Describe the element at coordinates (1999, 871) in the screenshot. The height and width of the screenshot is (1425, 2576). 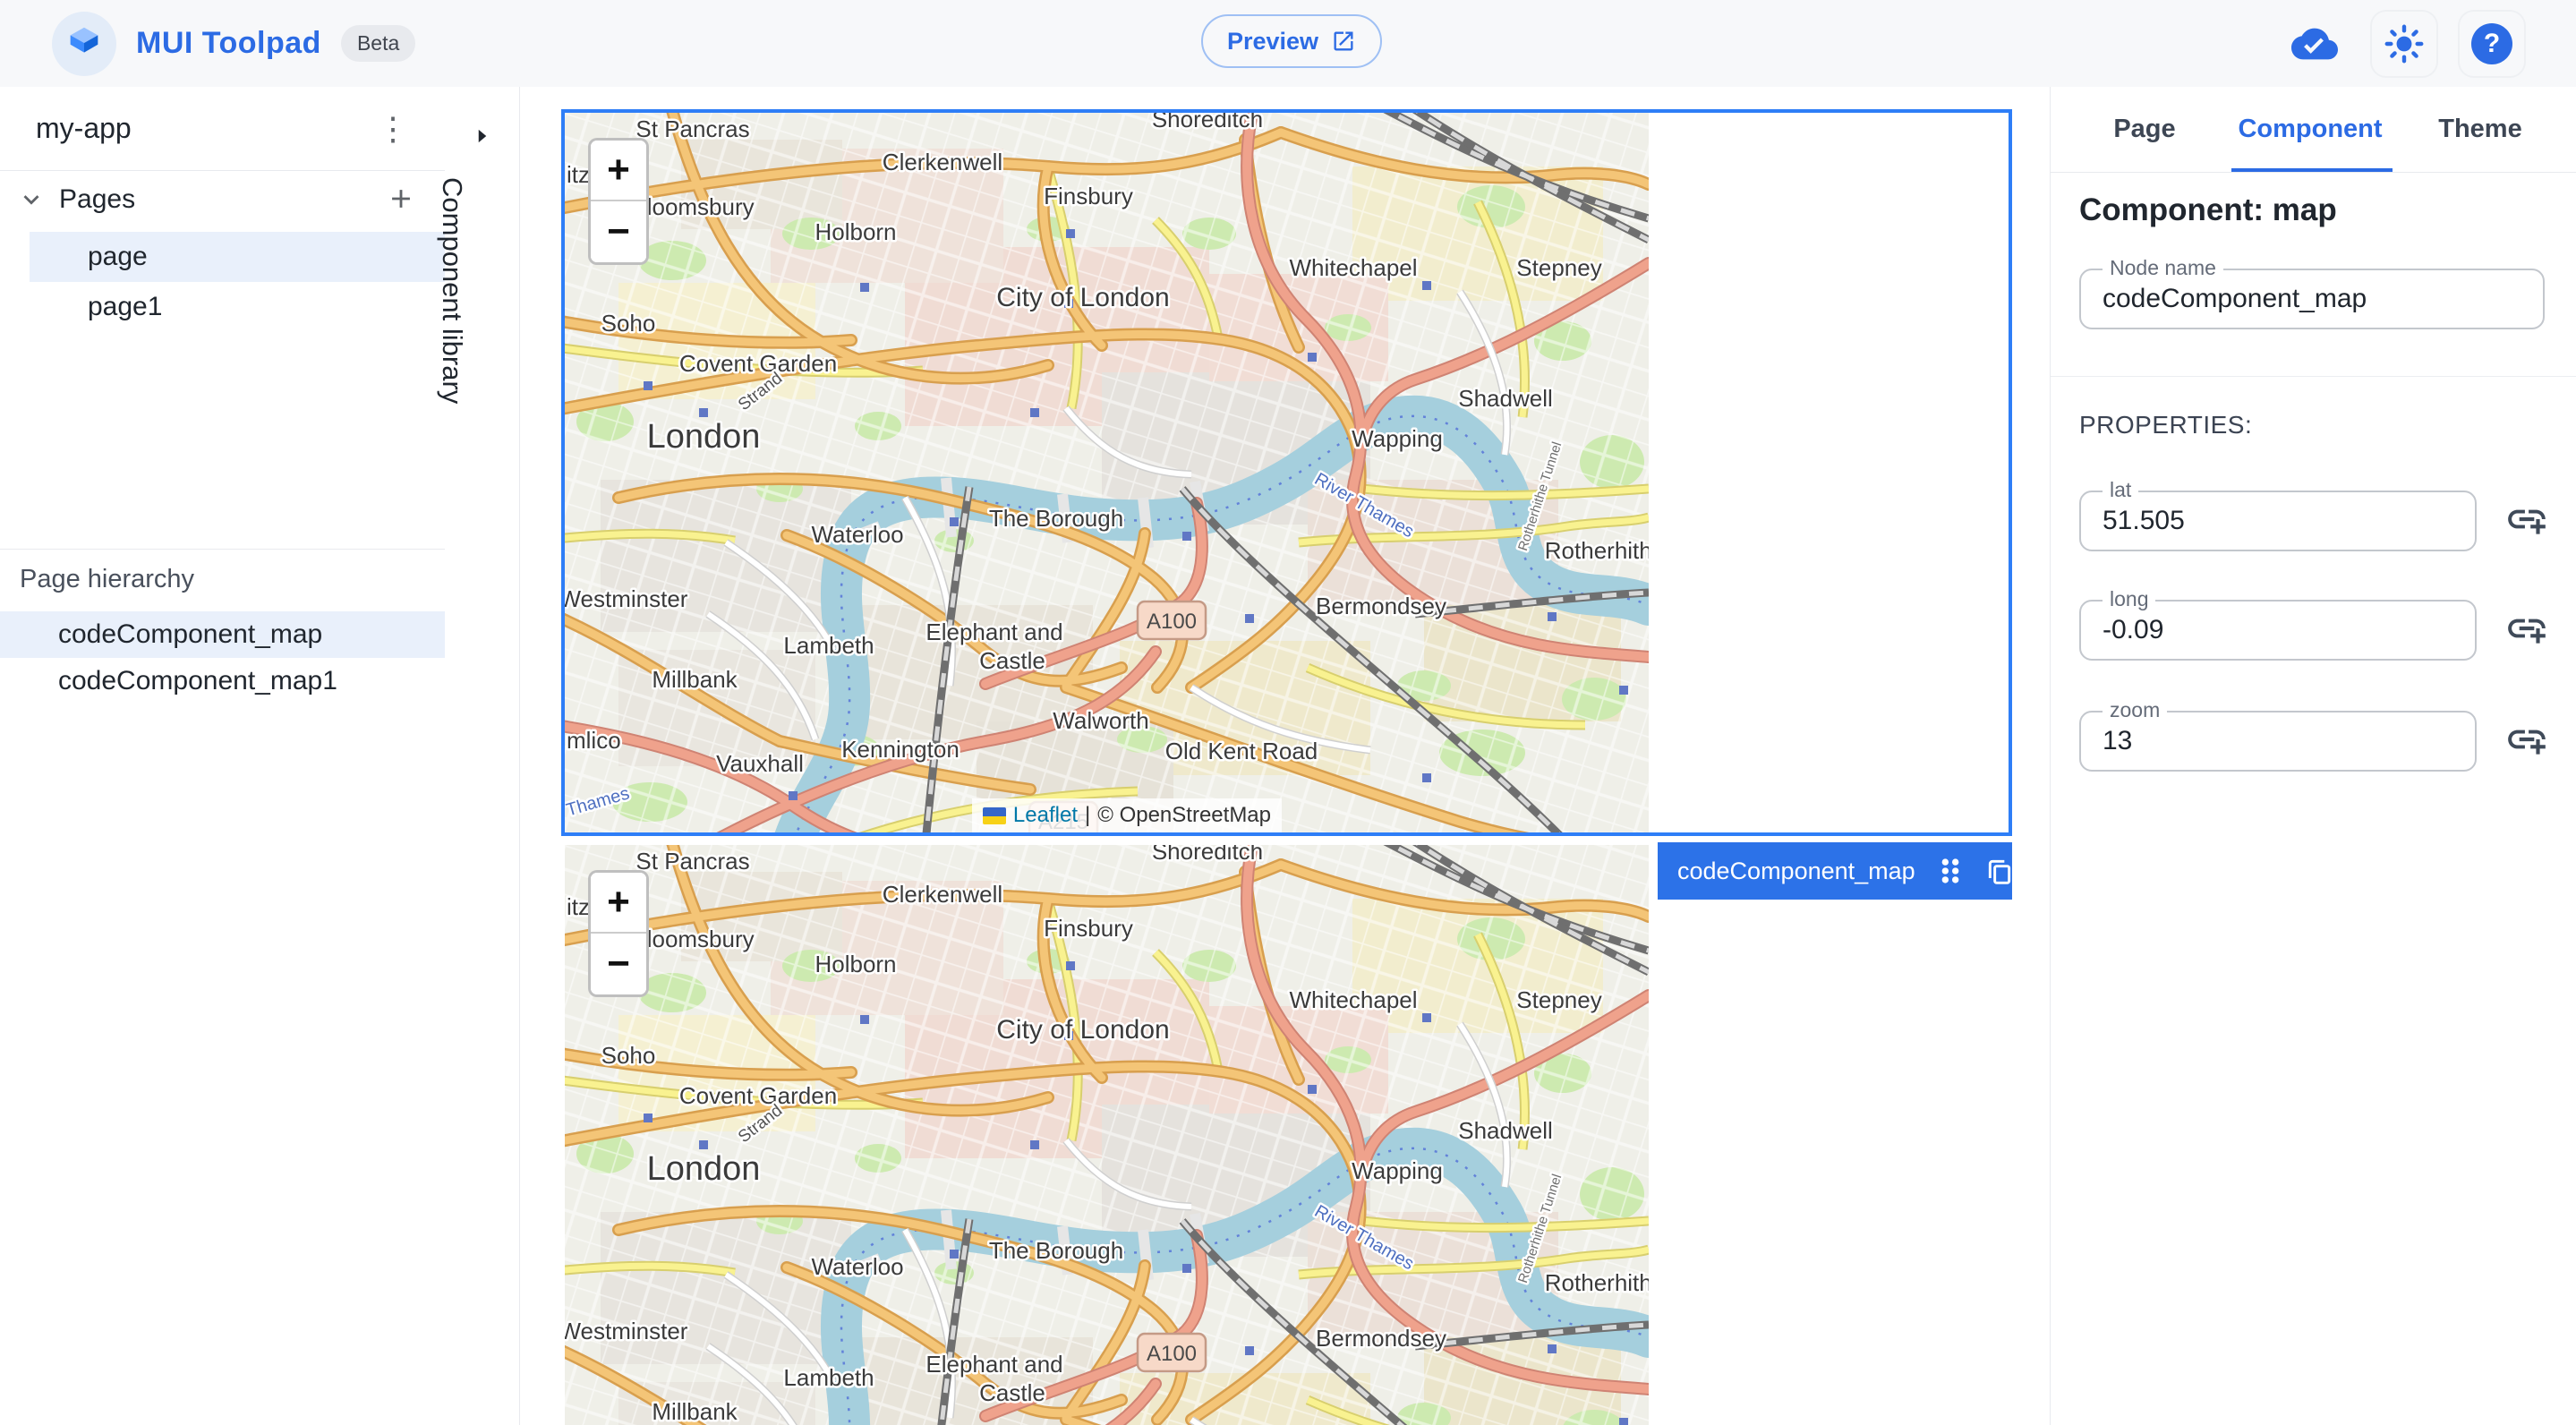
I see `duplicate-node-button` at that location.